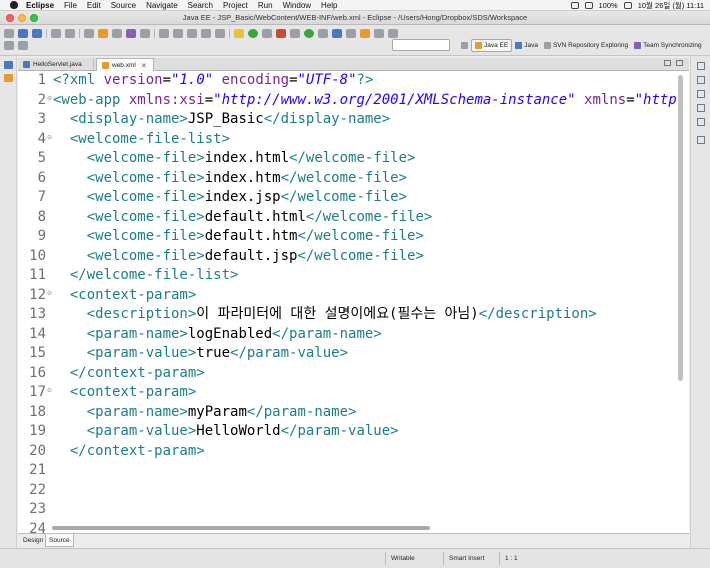 Image resolution: width=710 pixels, height=568 pixels. What do you see at coordinates (393, 33) in the screenshot?
I see `pin-editor-icon` at bounding box center [393, 33].